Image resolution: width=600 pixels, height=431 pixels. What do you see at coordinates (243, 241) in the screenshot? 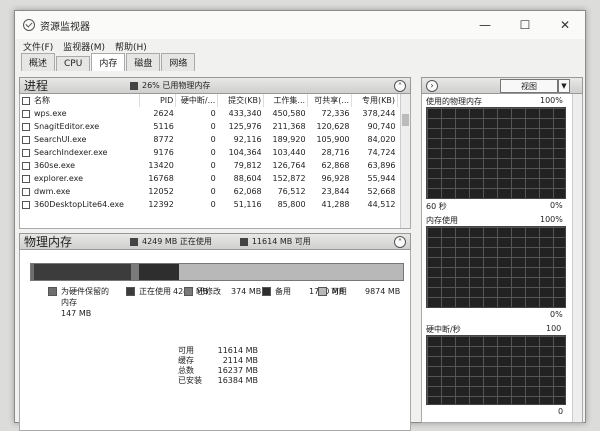
I see `available-swatch` at bounding box center [243, 241].